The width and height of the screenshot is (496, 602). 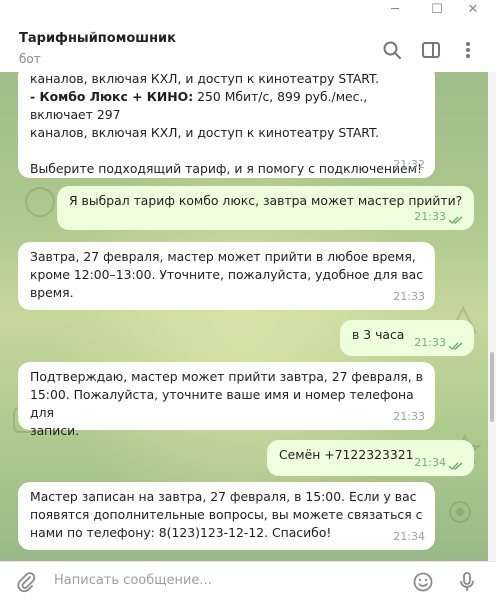 What do you see at coordinates (407, 338) in the screenshot?
I see `outgoing-message: в 3 часа 21:33` at bounding box center [407, 338].